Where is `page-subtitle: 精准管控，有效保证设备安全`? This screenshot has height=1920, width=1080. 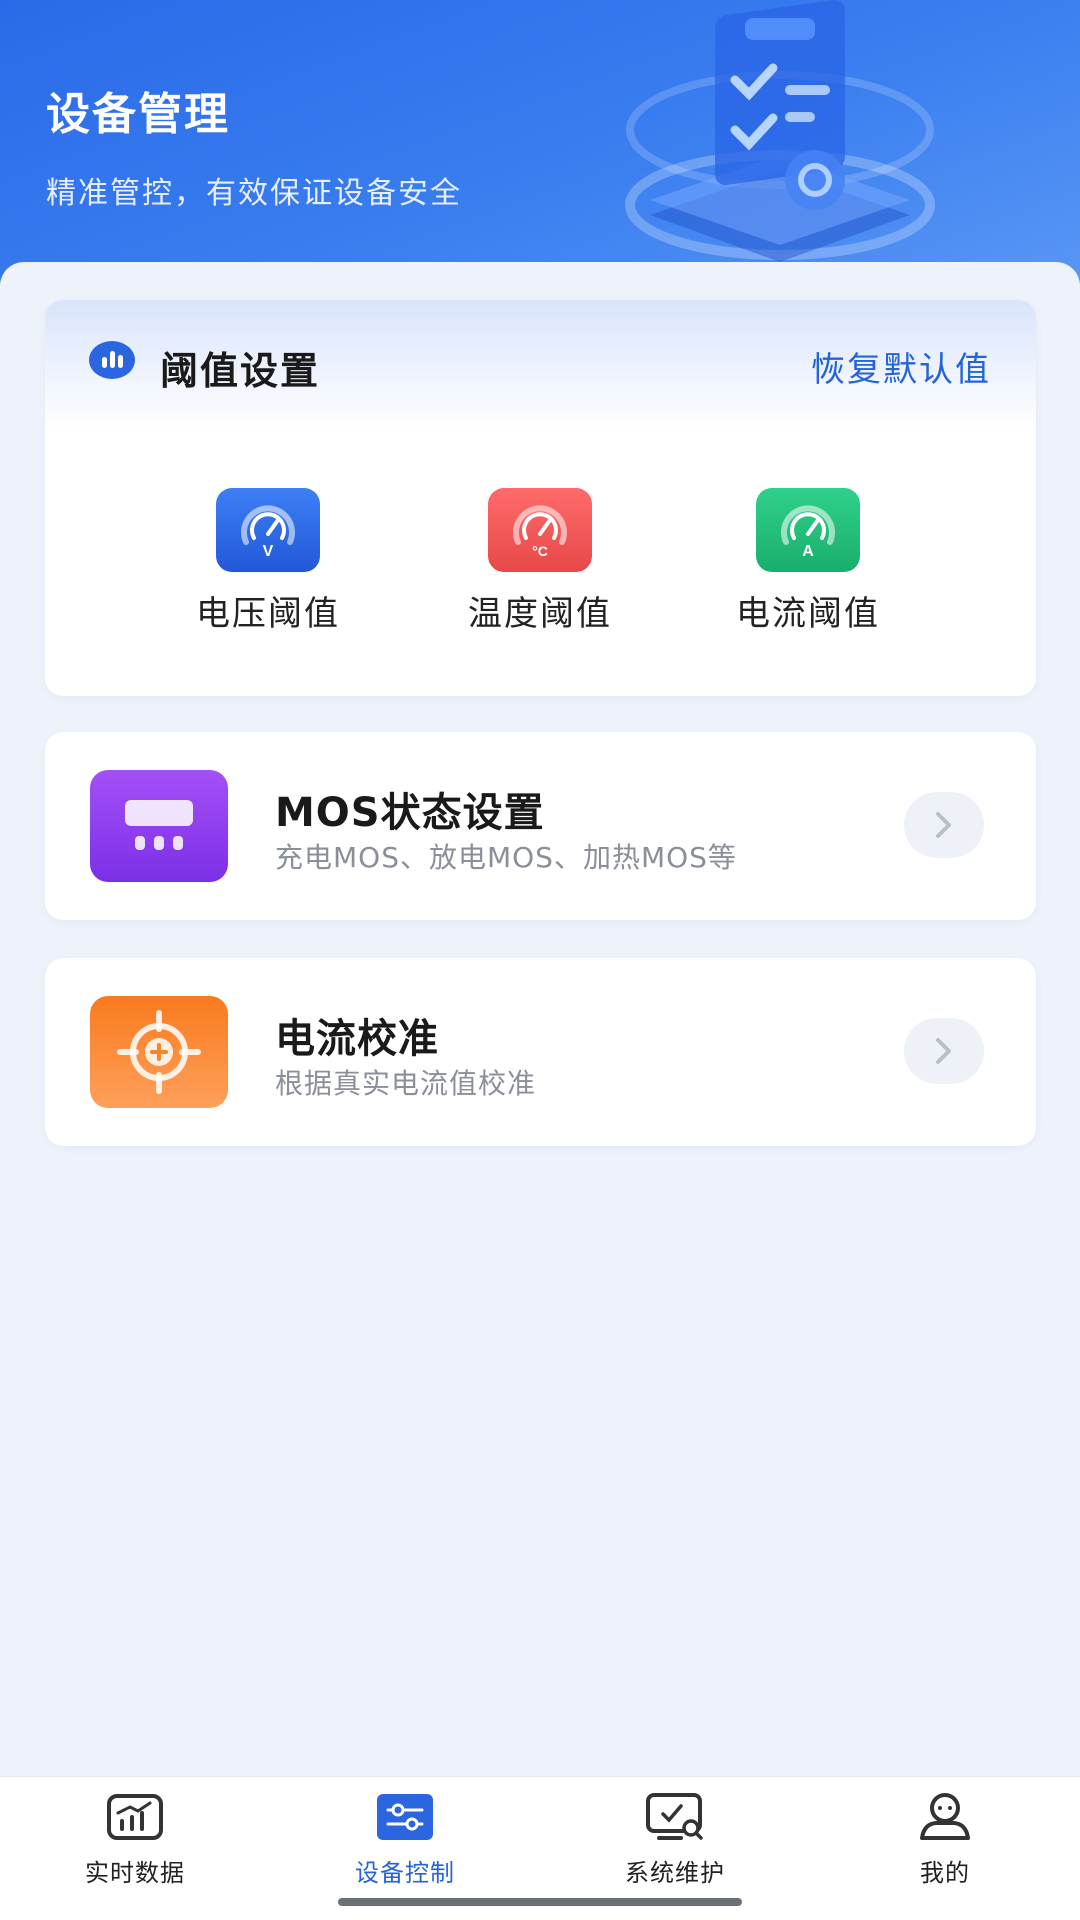
page-subtitle: 精准管控，有效保证设备安全 is located at coordinates (254, 193).